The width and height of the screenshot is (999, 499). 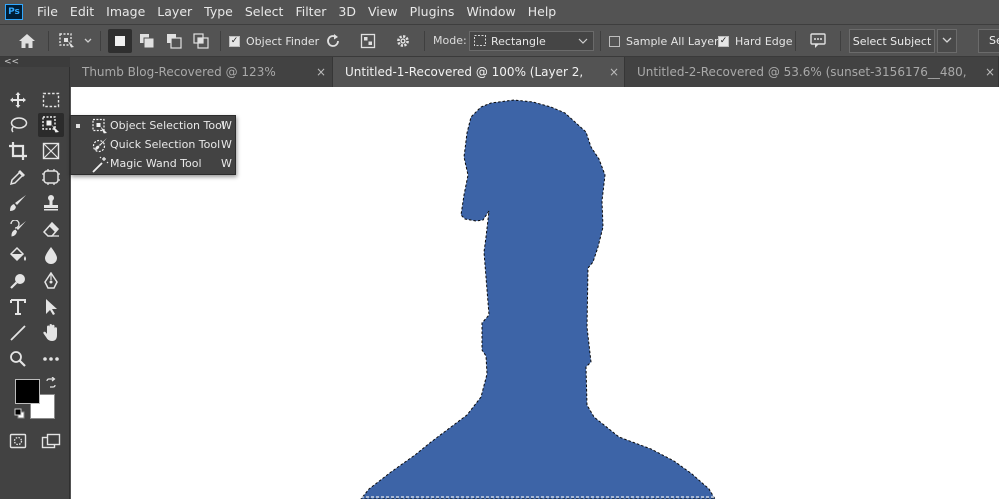 What do you see at coordinates (18, 255) in the screenshot?
I see `paint-bucket-icon` at bounding box center [18, 255].